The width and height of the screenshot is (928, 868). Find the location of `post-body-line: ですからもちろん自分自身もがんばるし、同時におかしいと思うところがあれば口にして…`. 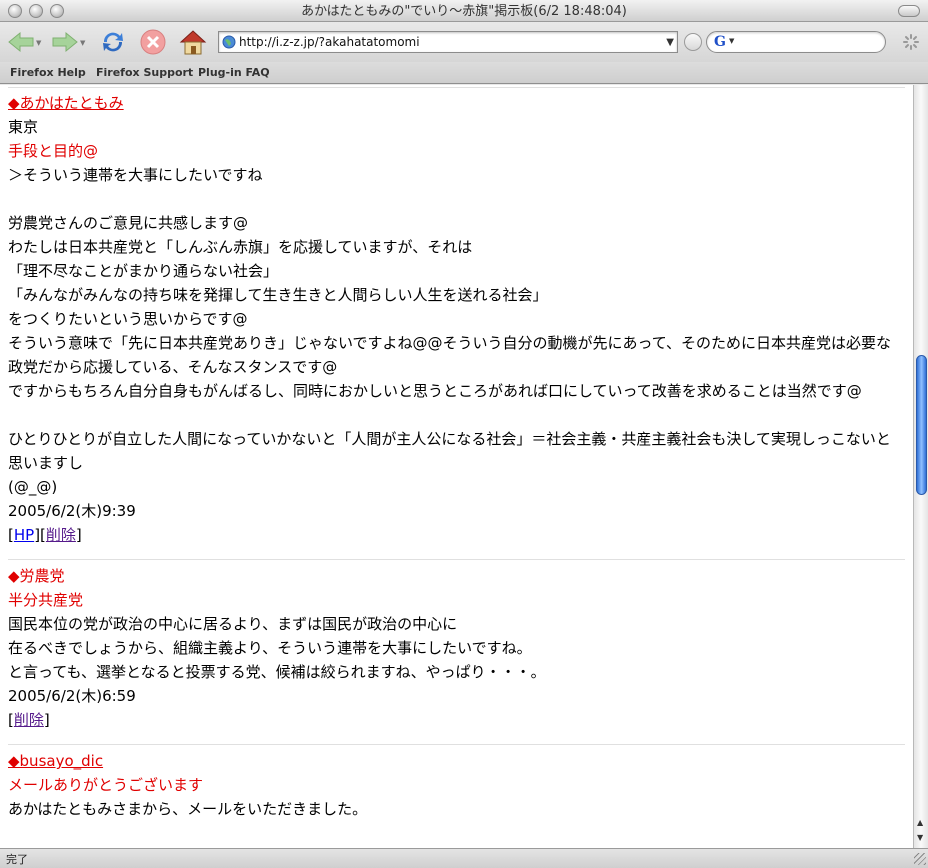

post-body-line: ですからもちろん自分自身もがんばるし、同時におかしいと思うところがあれば口にして… is located at coordinates (435, 391).